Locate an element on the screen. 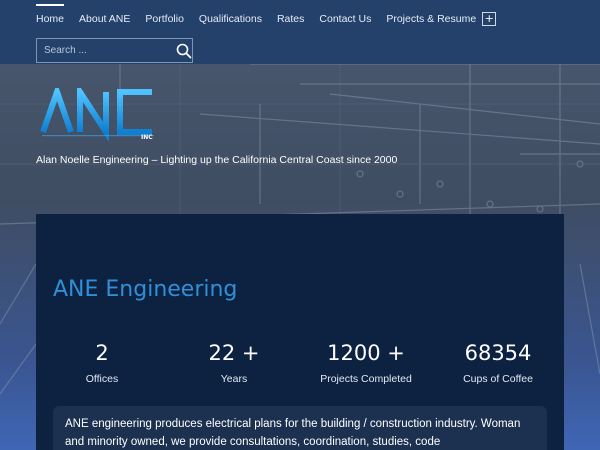  nav-item-contact: Contact Us is located at coordinates (345, 19).